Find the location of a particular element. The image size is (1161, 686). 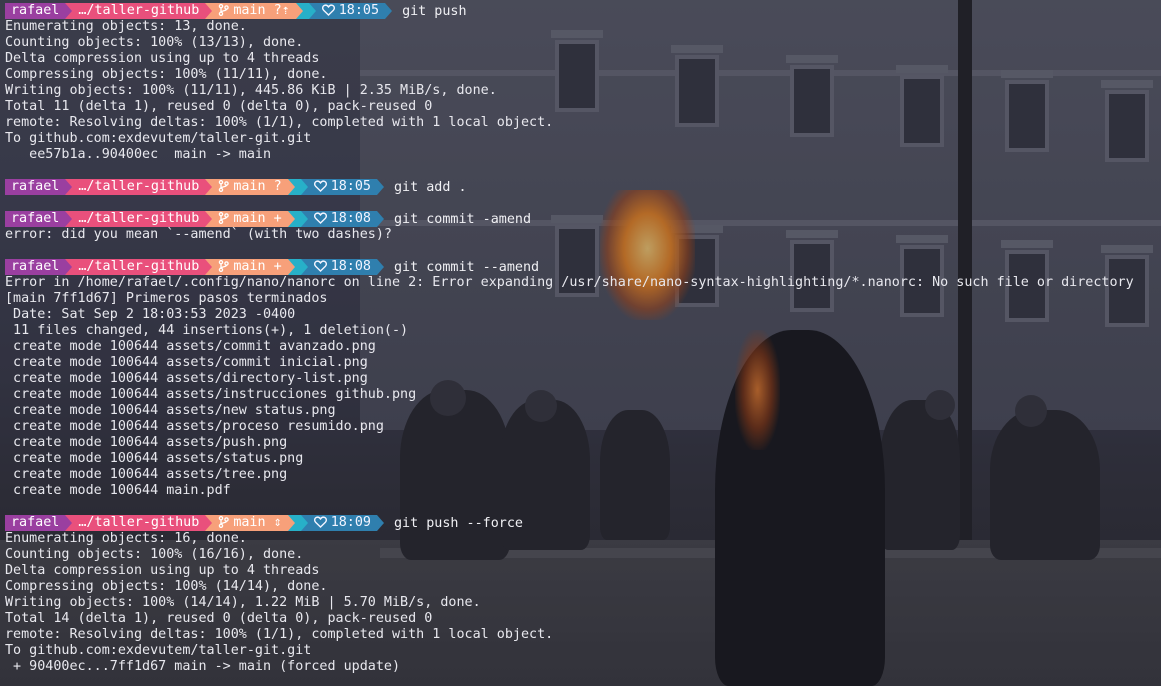

prompt-clock: 18:05 is located at coordinates (359, 10).